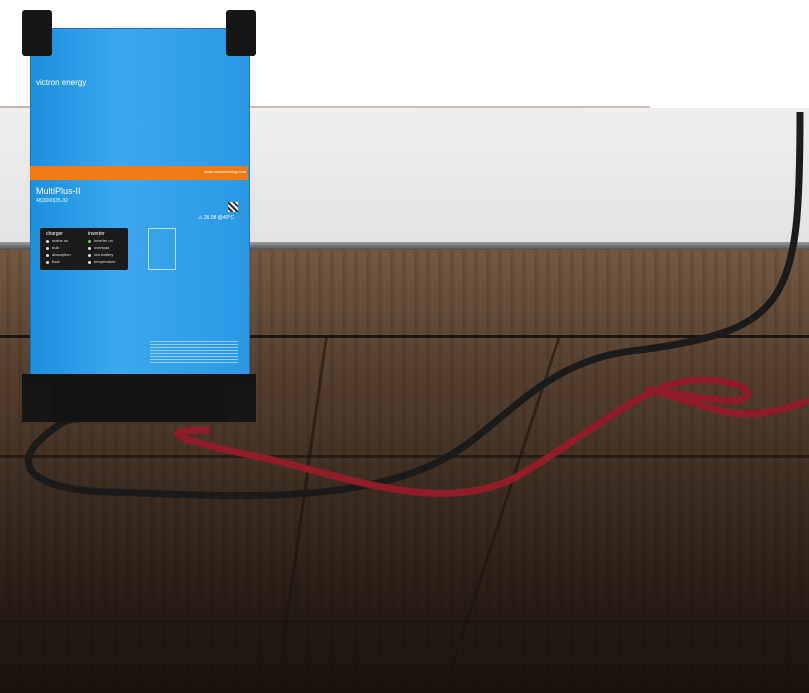 The height and width of the screenshot is (693, 809). Describe the element at coordinates (491, 436) in the screenshot. I see `red-cable` at that location.